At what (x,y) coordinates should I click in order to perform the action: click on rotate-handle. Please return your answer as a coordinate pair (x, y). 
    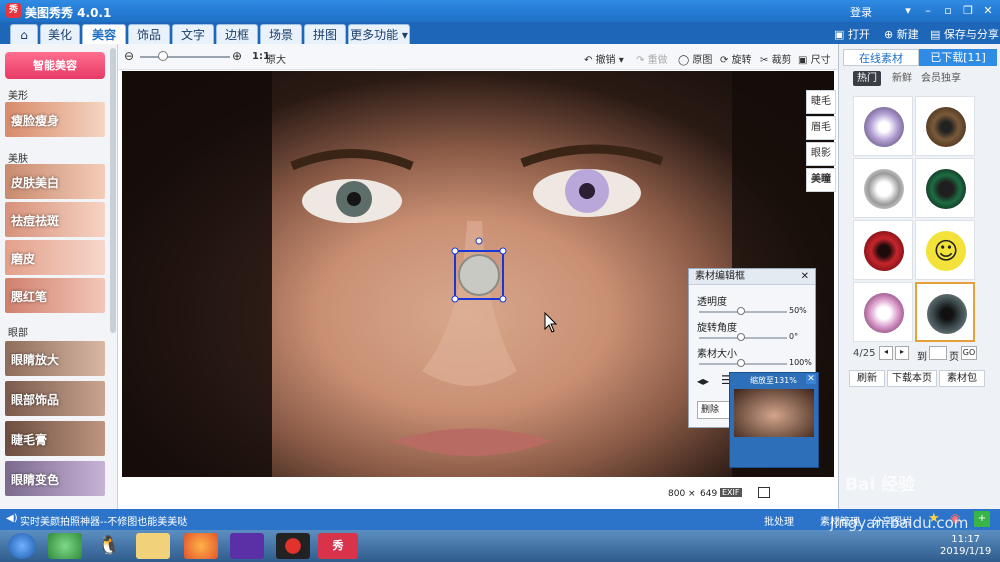
    Looking at the image, I should click on (479, 241).